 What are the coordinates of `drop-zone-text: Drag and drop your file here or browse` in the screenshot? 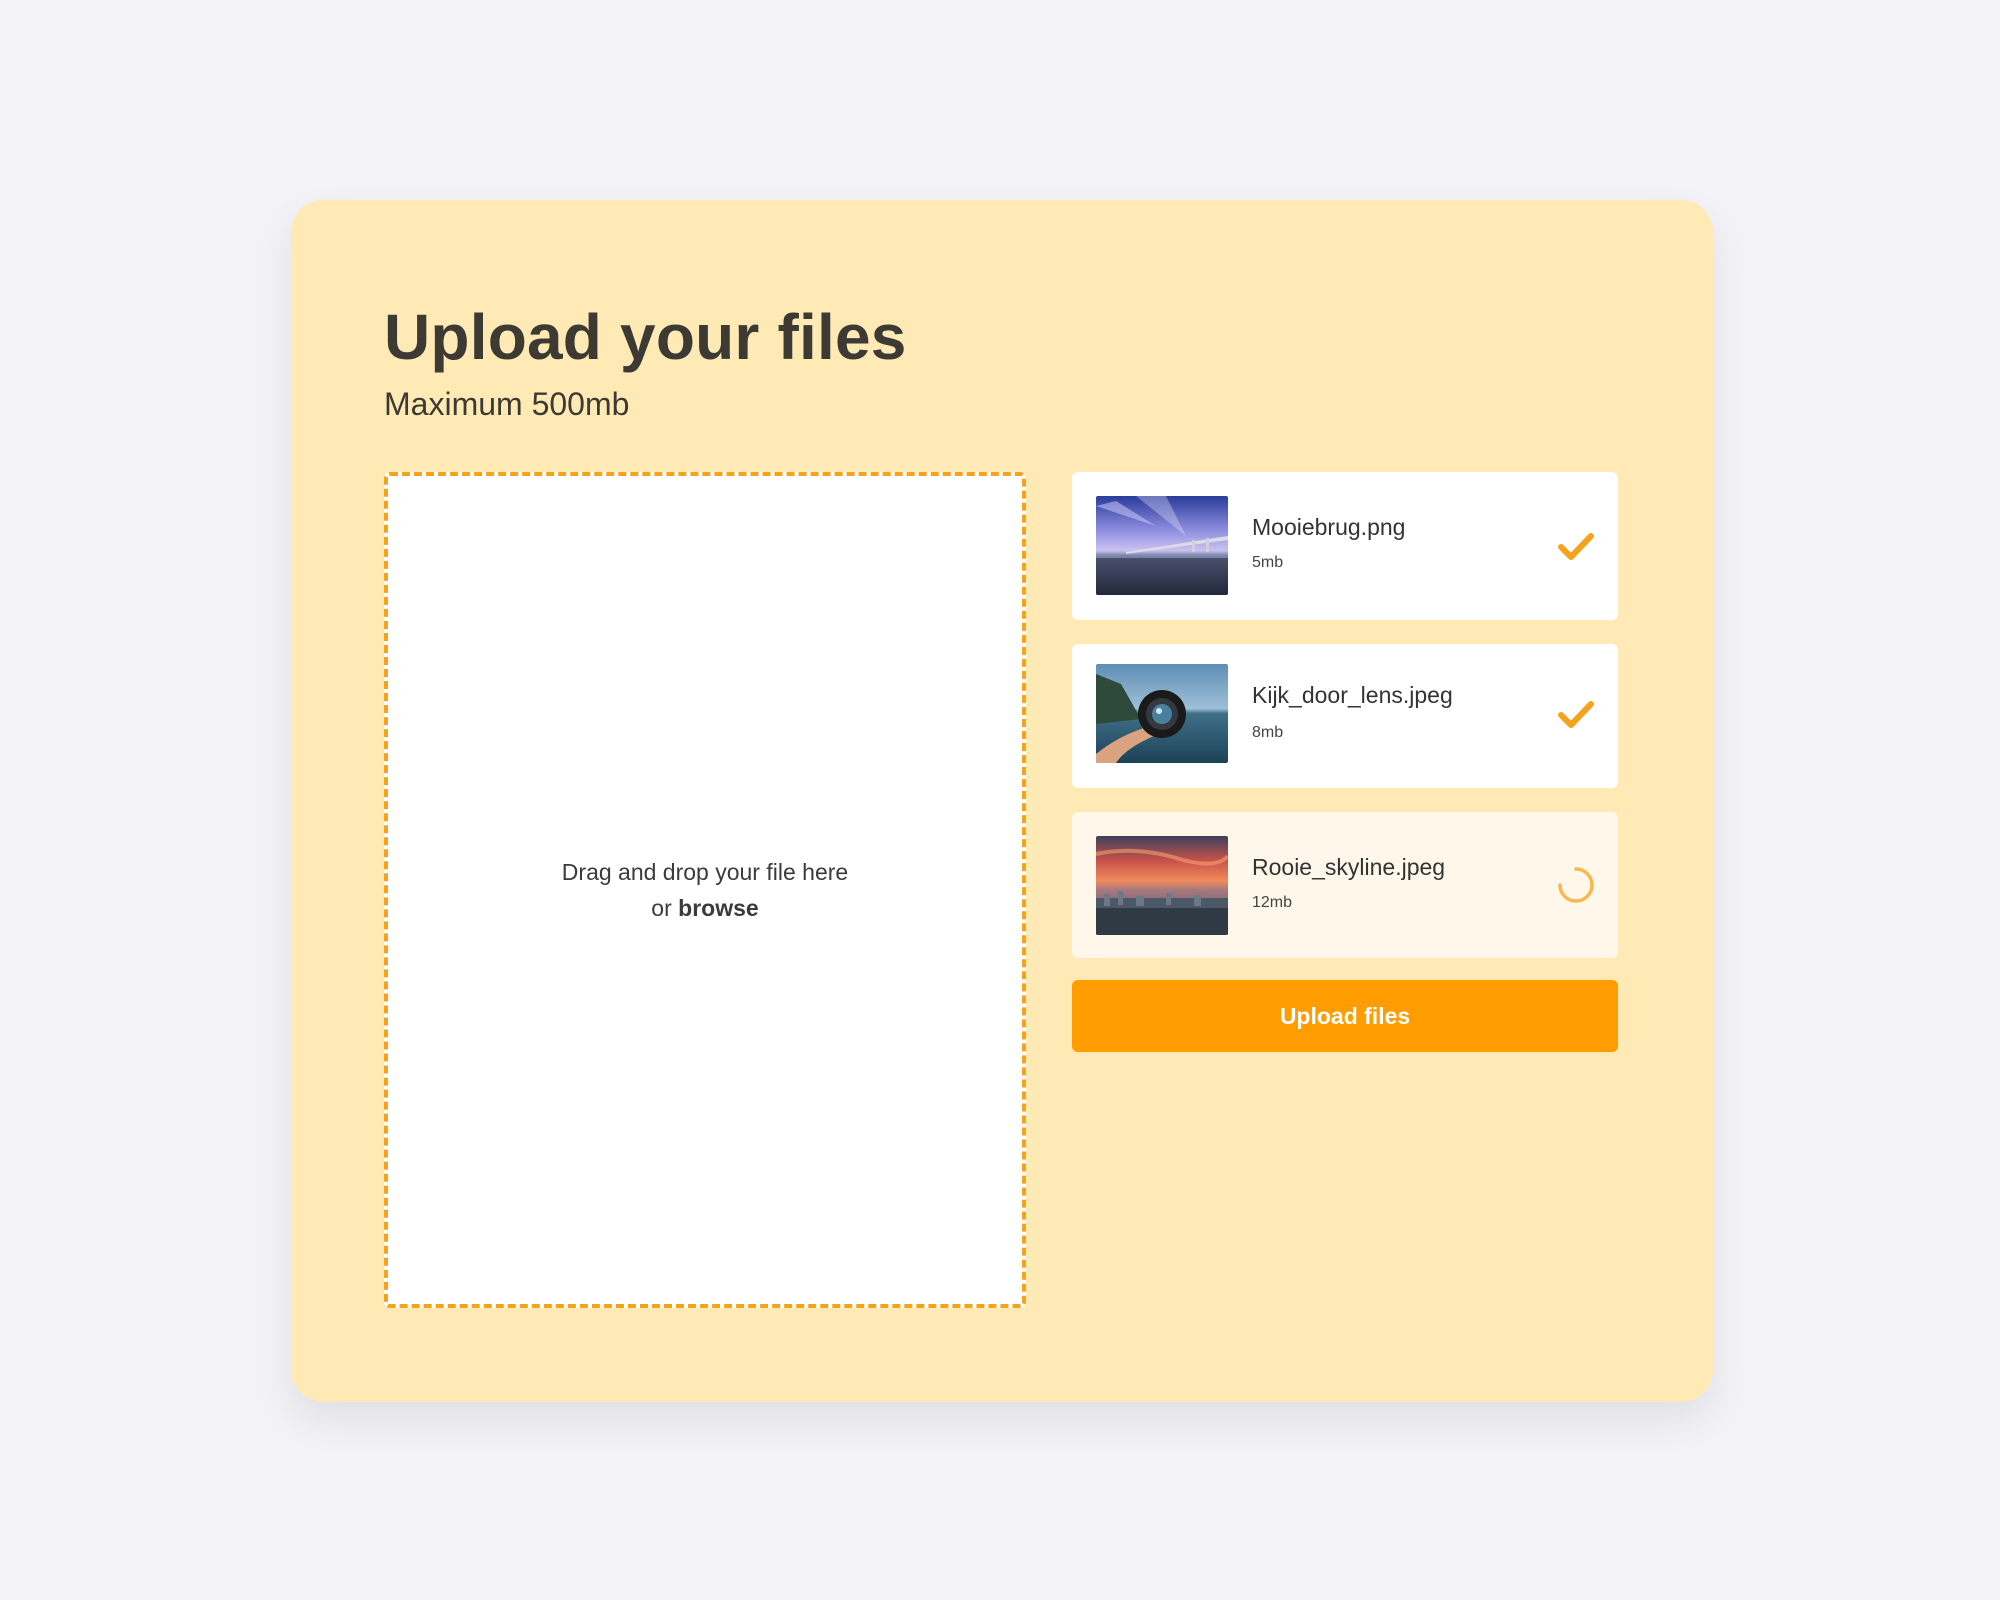 It's located at (705, 890).